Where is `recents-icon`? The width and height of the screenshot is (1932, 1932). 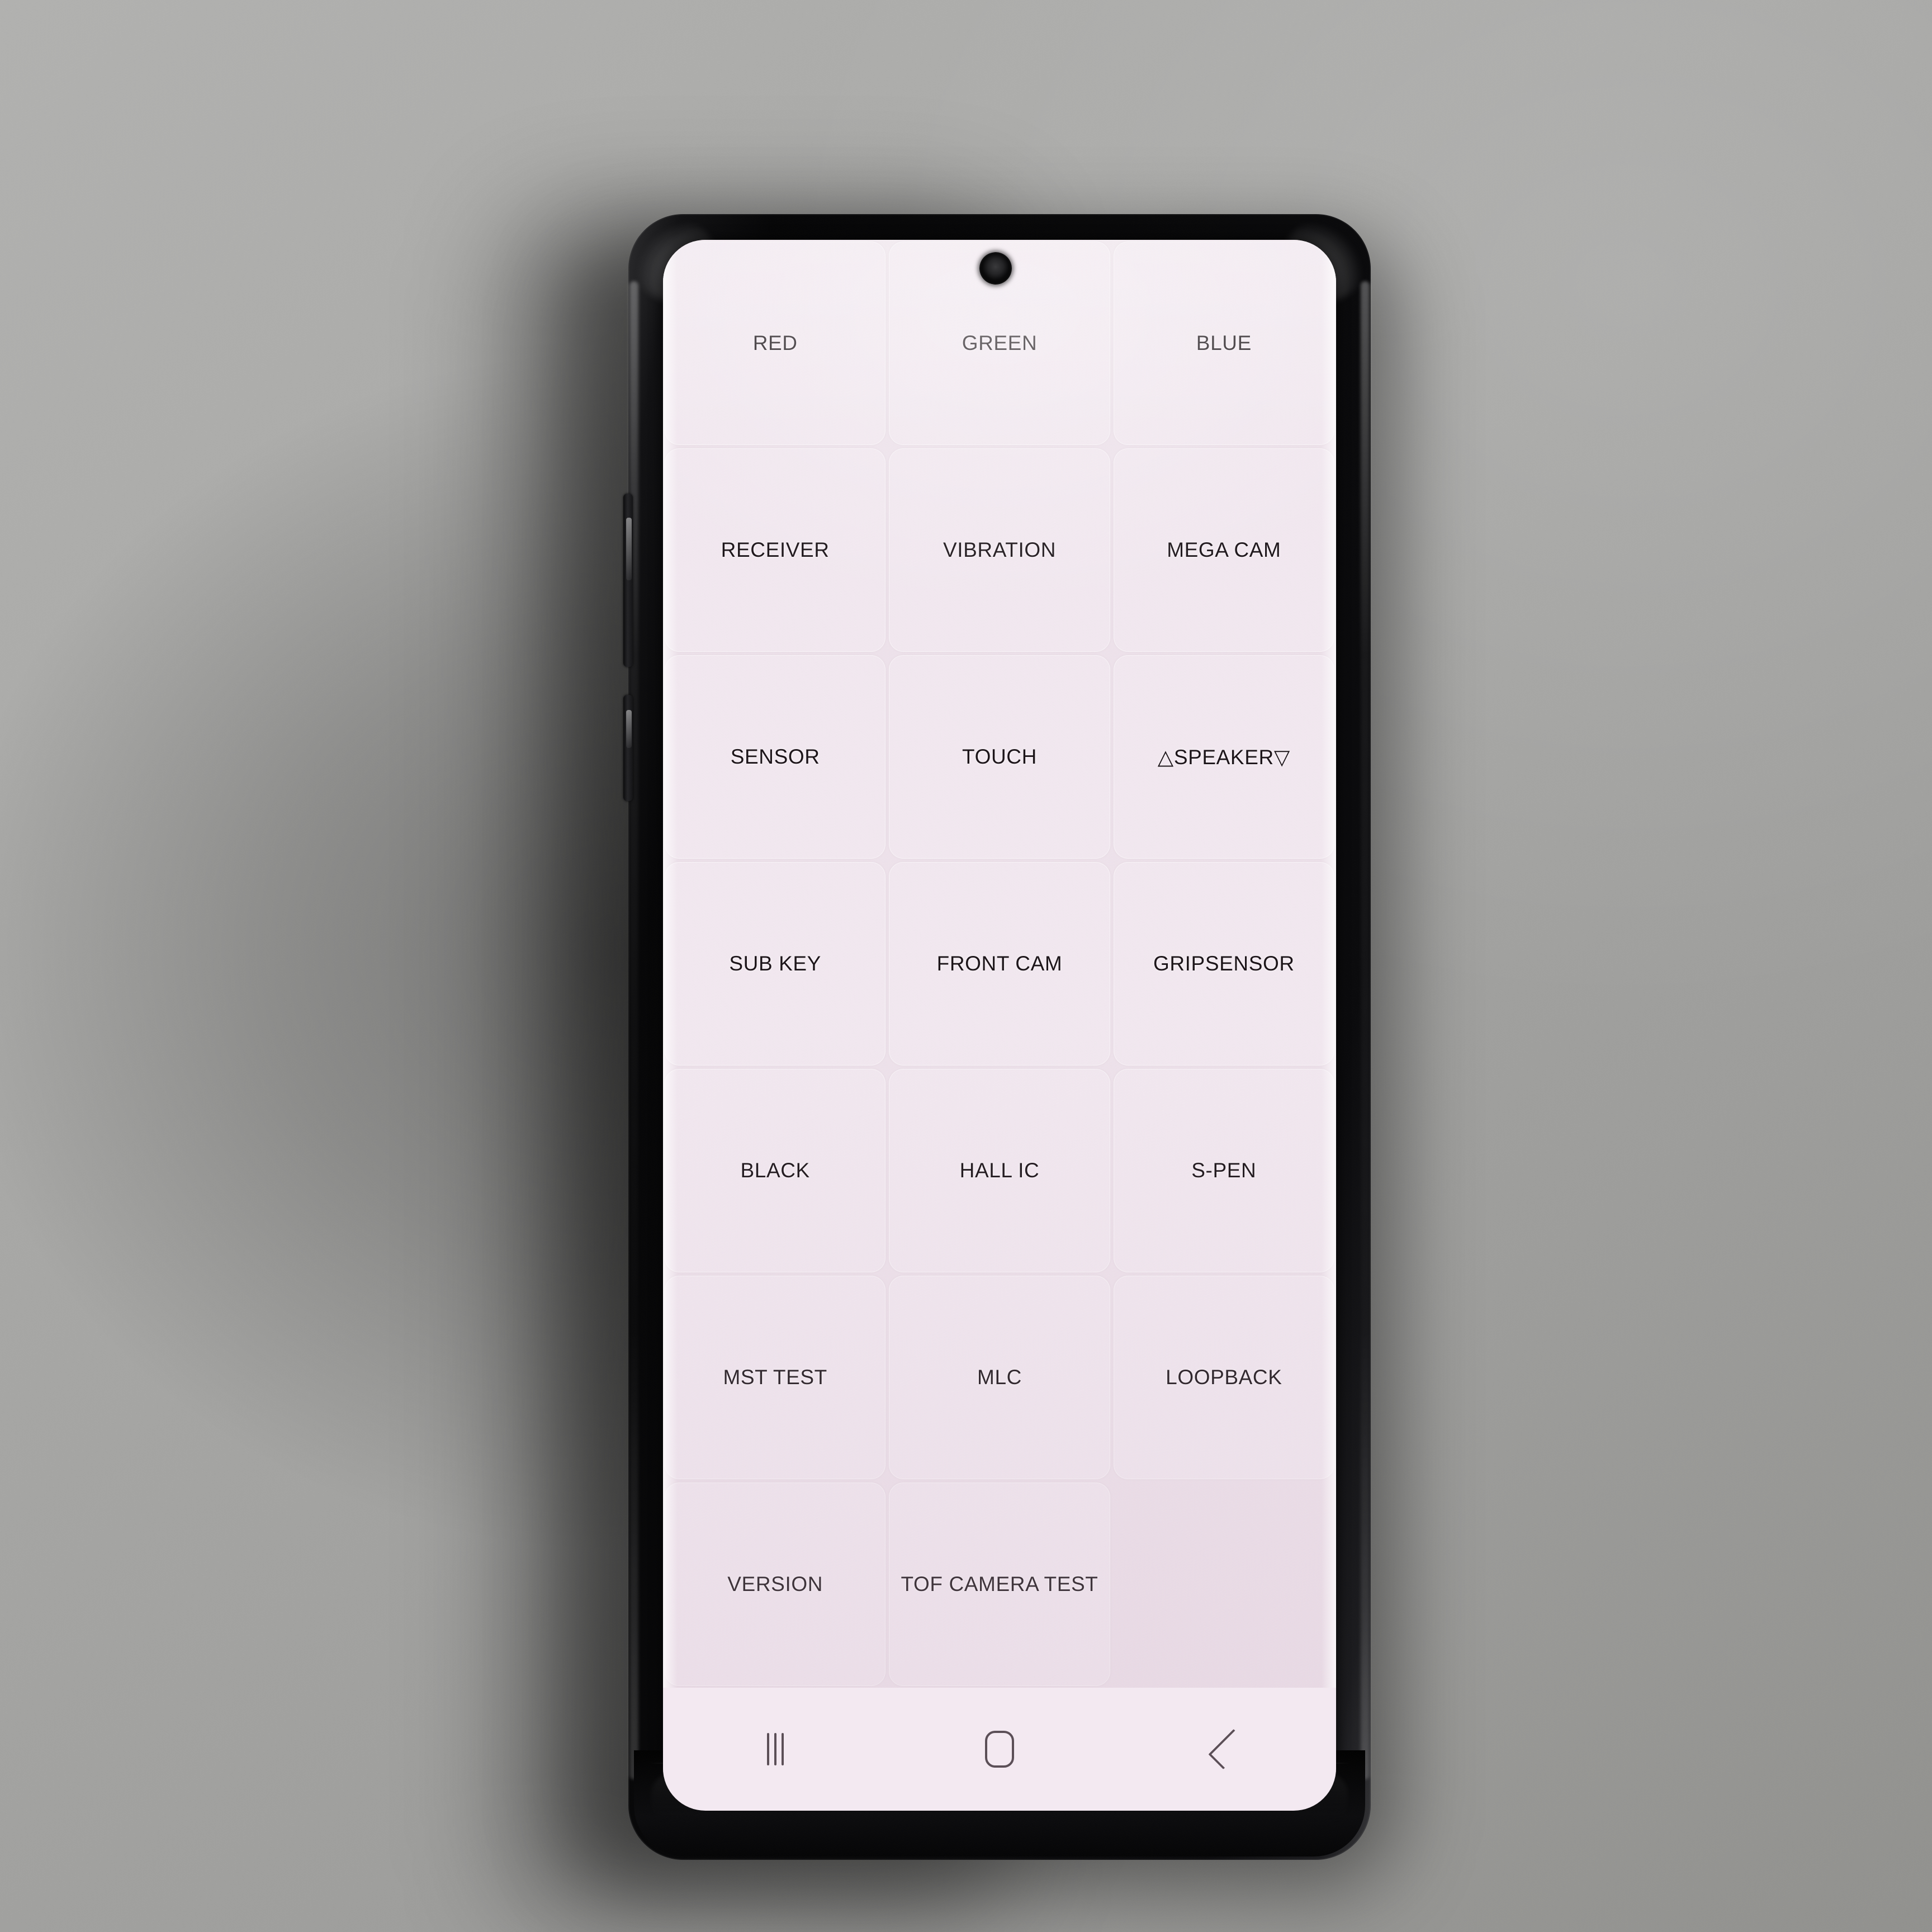
recents-icon is located at coordinates (775, 1749).